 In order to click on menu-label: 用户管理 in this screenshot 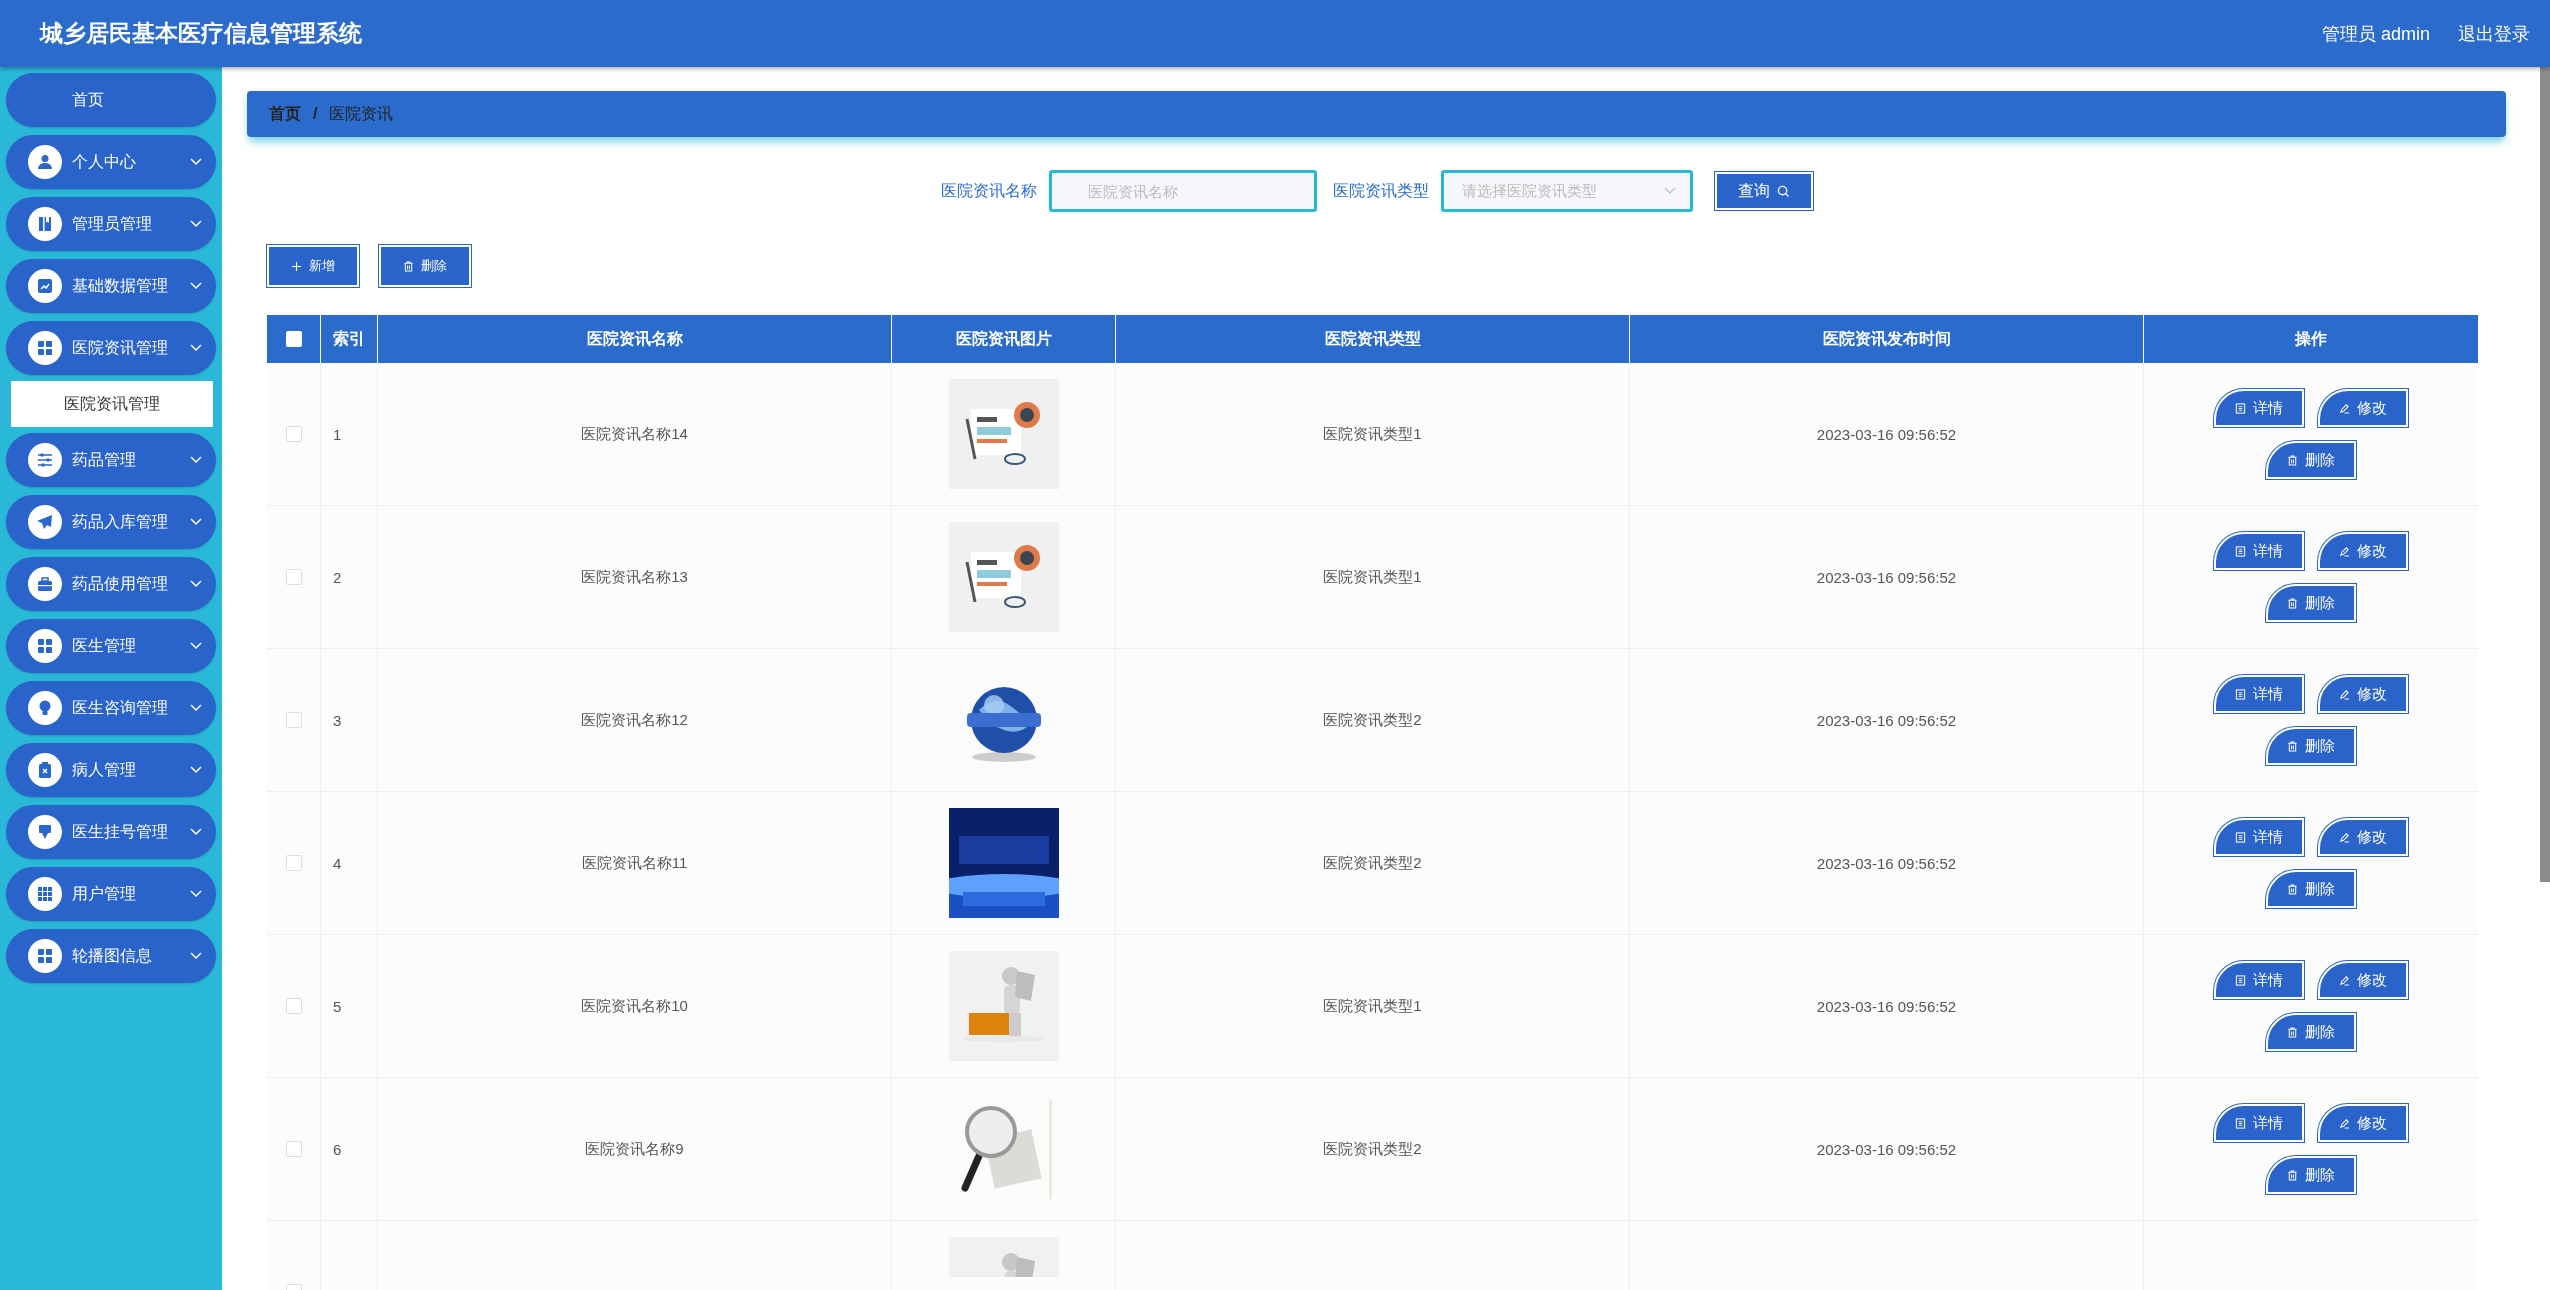, I will do `click(104, 893)`.